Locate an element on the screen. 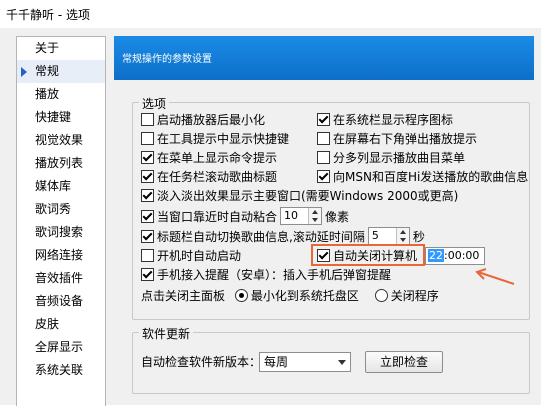  sidebar-item-about: 关于 is located at coordinates (61, 48).